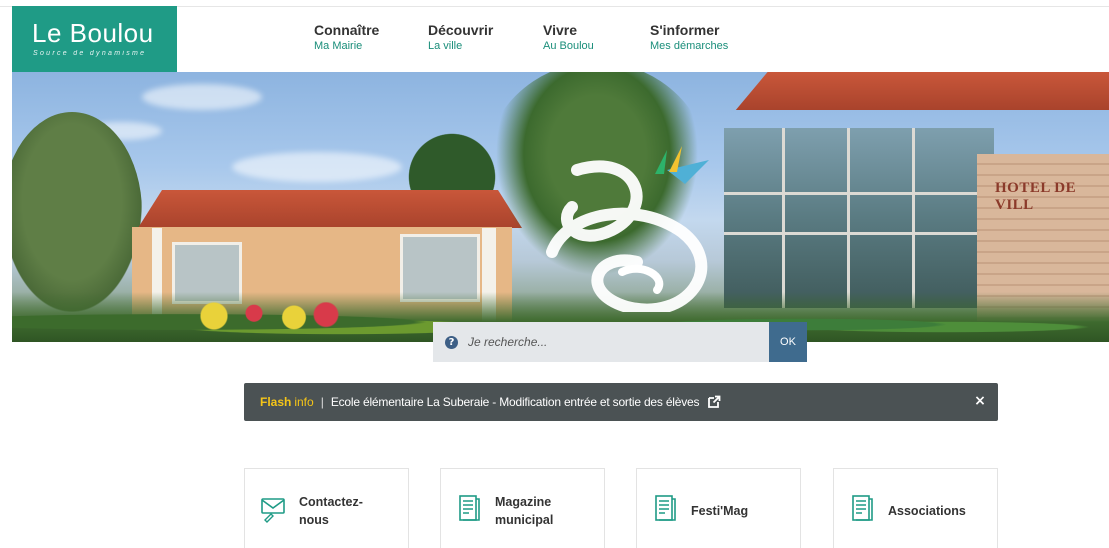 Image resolution: width=1109 pixels, height=548 pixels. I want to click on nav-item-sub-label: Au Boulou, so click(568, 46).